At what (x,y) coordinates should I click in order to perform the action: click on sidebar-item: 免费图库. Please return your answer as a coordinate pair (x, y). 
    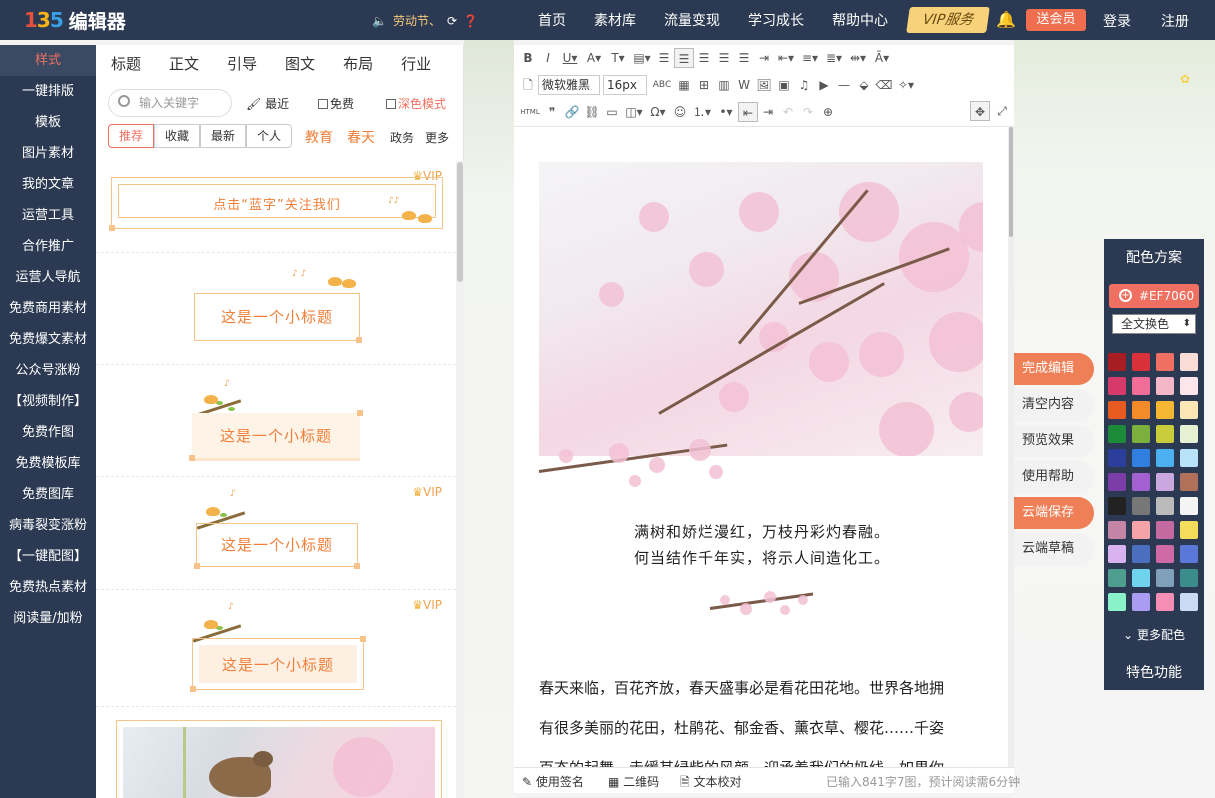
    Looking at the image, I should click on (48, 494).